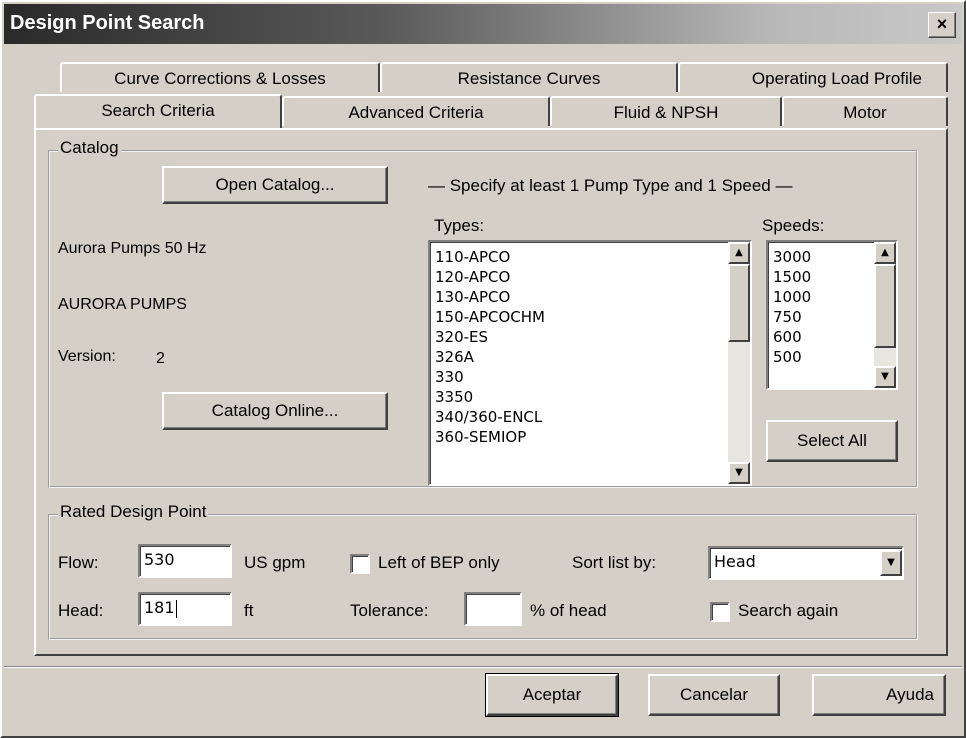  I want to click on head-value: 181, so click(159, 607).